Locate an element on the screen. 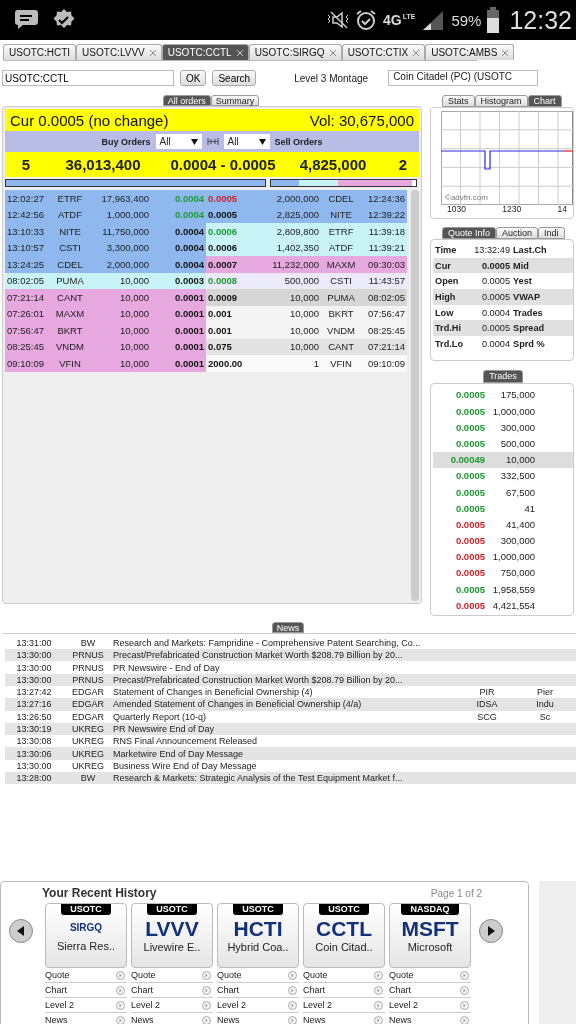 This screenshot has height=1024, width=576. field-label: Yest is located at coordinates (523, 281).